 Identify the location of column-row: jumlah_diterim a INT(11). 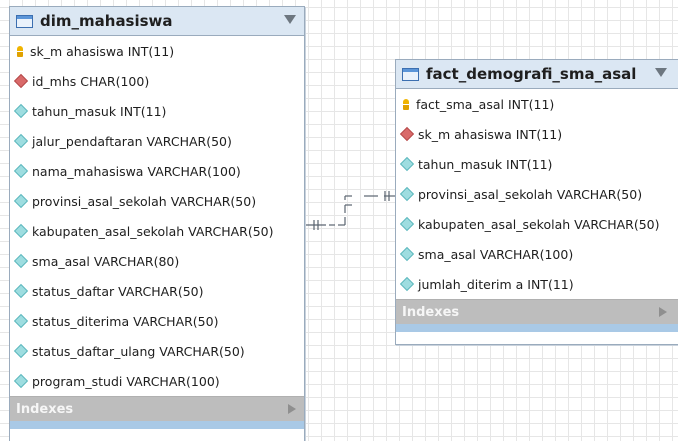
(537, 284).